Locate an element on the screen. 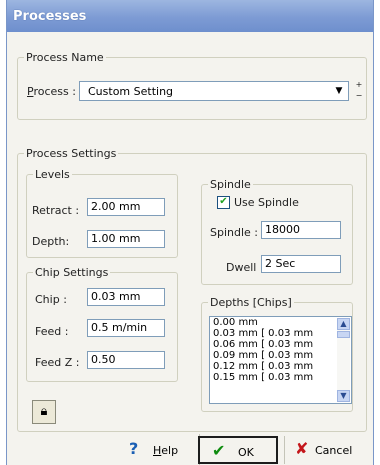 The width and height of the screenshot is (380, 465). checkmark-icon: ✔ is located at coordinates (219, 450).